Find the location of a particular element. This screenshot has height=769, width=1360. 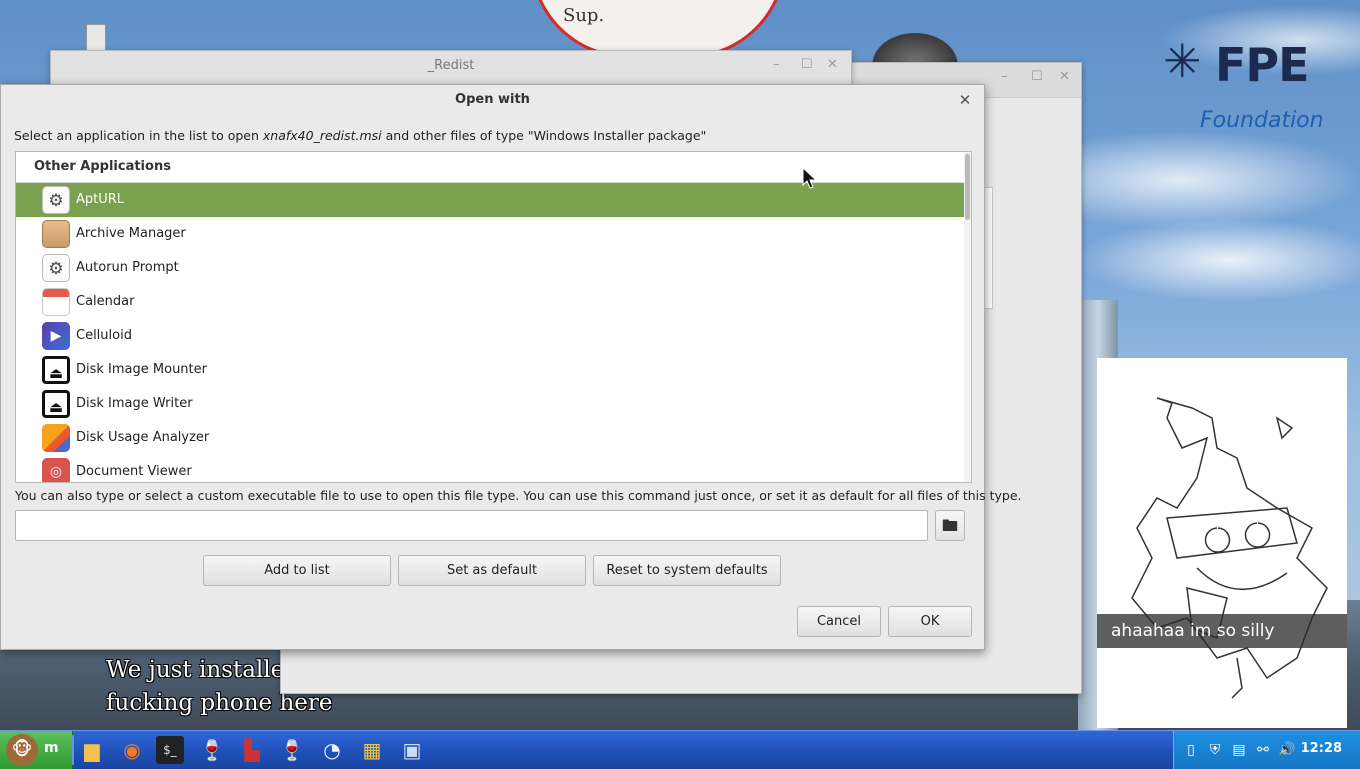

list-scrollbar is located at coordinates (967, 317).